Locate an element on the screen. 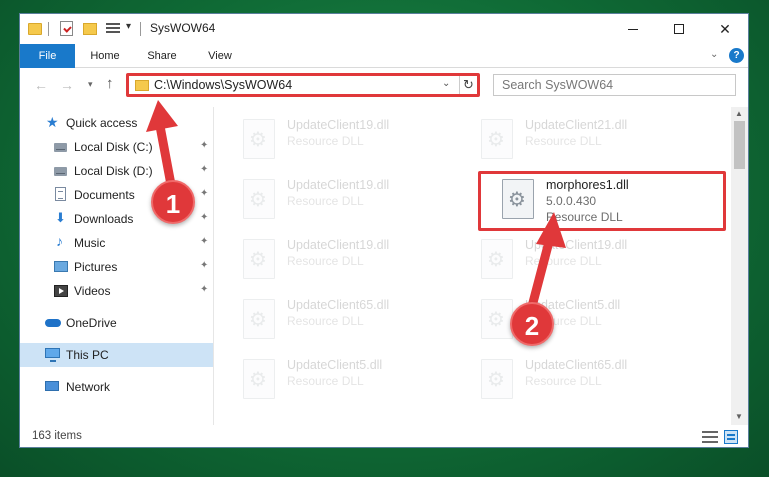  sidebar-item-label: Downloads is located at coordinates (104, 219).